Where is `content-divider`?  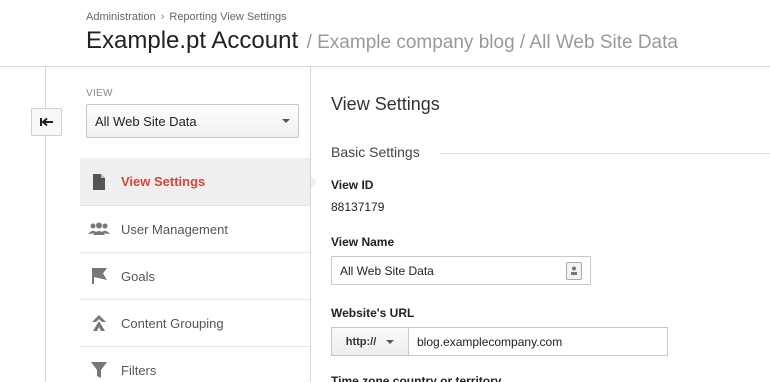 content-divider is located at coordinates (310, 224).